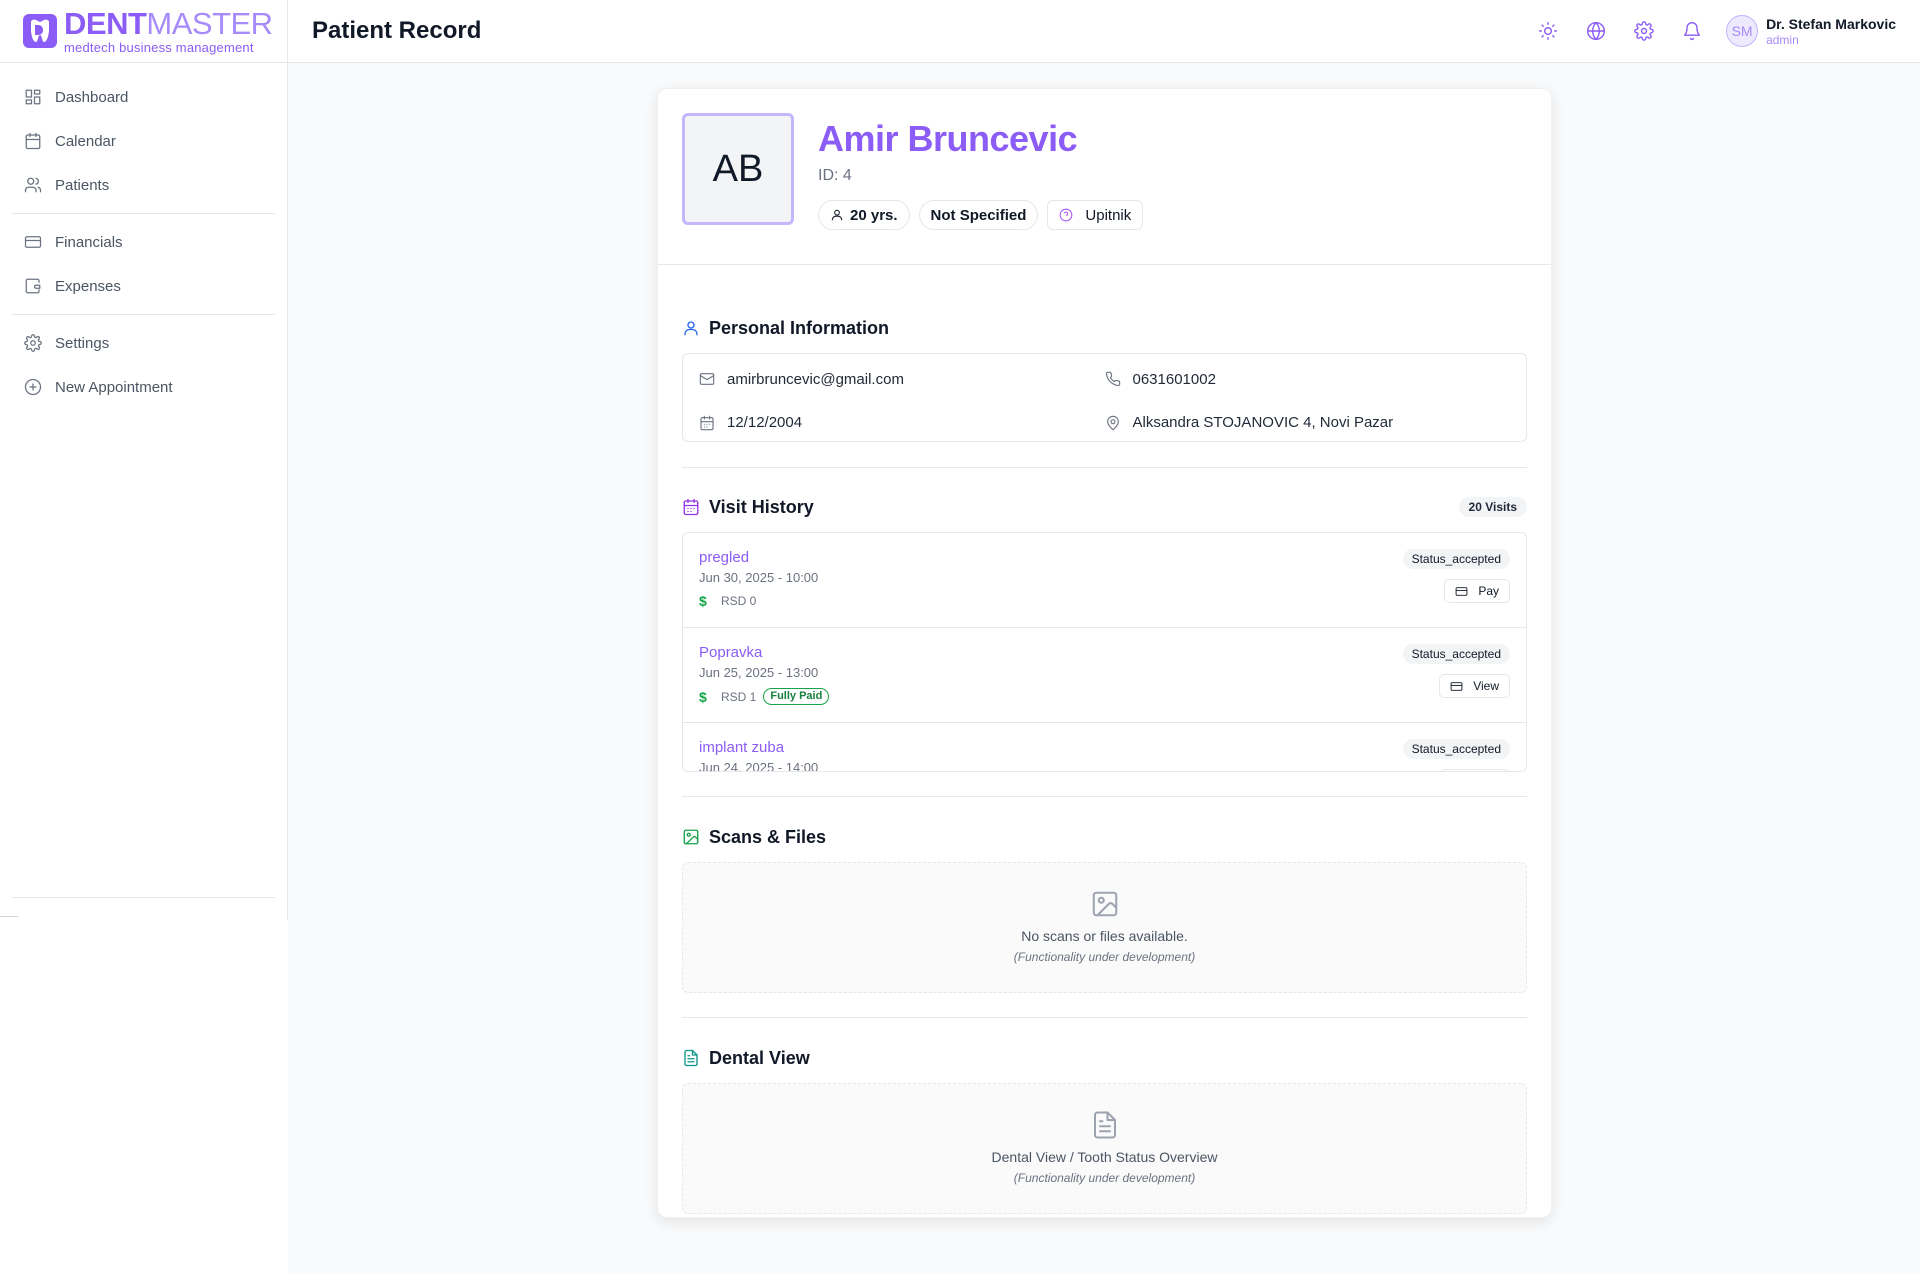 The image size is (1920, 1274). I want to click on user-menu: SM Dr. Stefan Markovic admin, so click(1811, 31).